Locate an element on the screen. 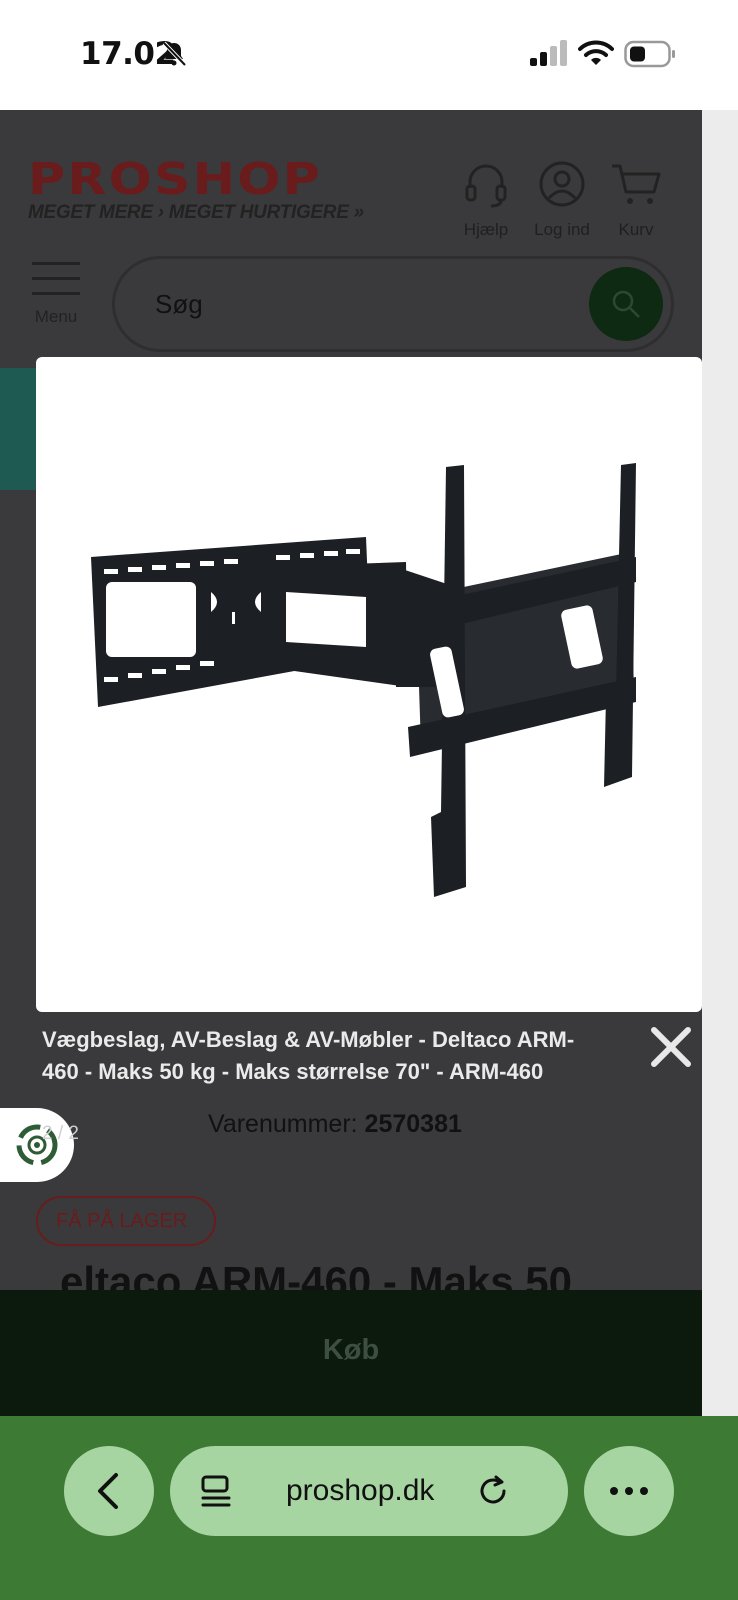 This screenshot has height=1600, width=738. proshop-logo: PROSHOP is located at coordinates (238, 180).